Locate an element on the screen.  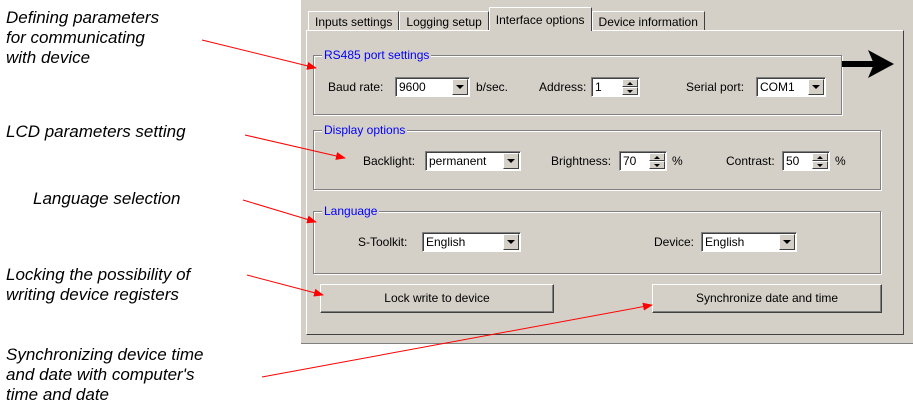
brightness-unit: % is located at coordinates (677, 161).